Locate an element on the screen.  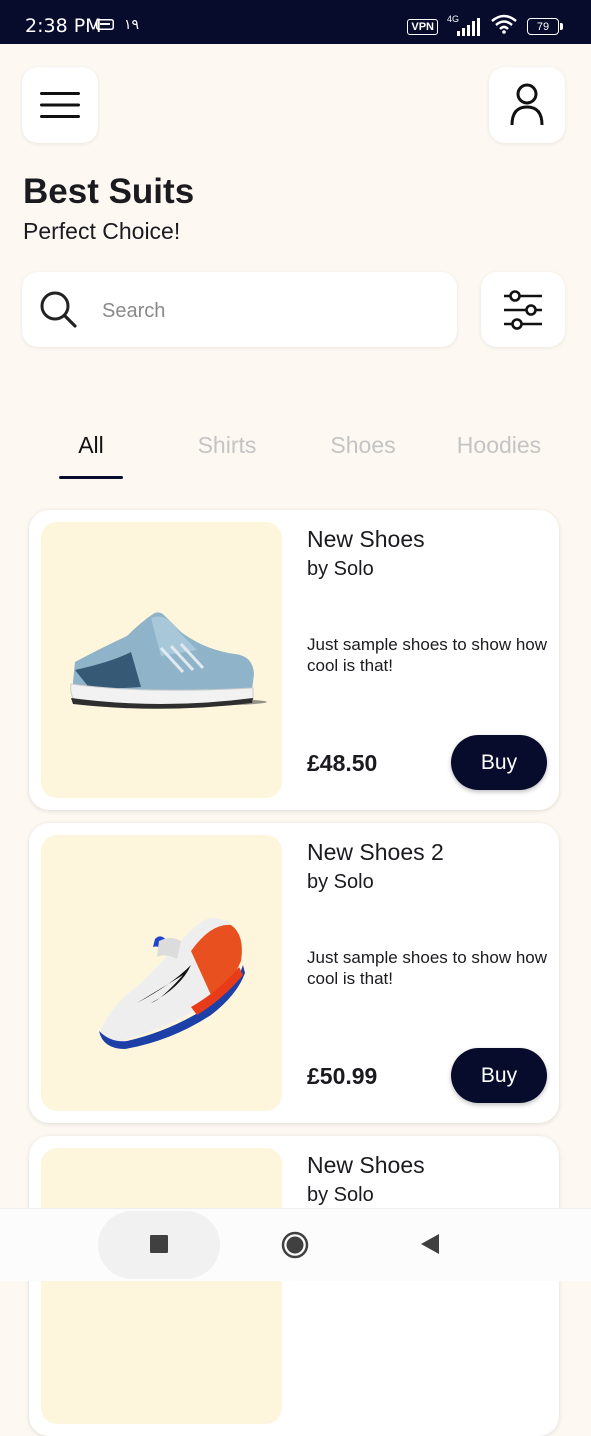
product-name: New Shoes 2 is located at coordinates (375, 852).